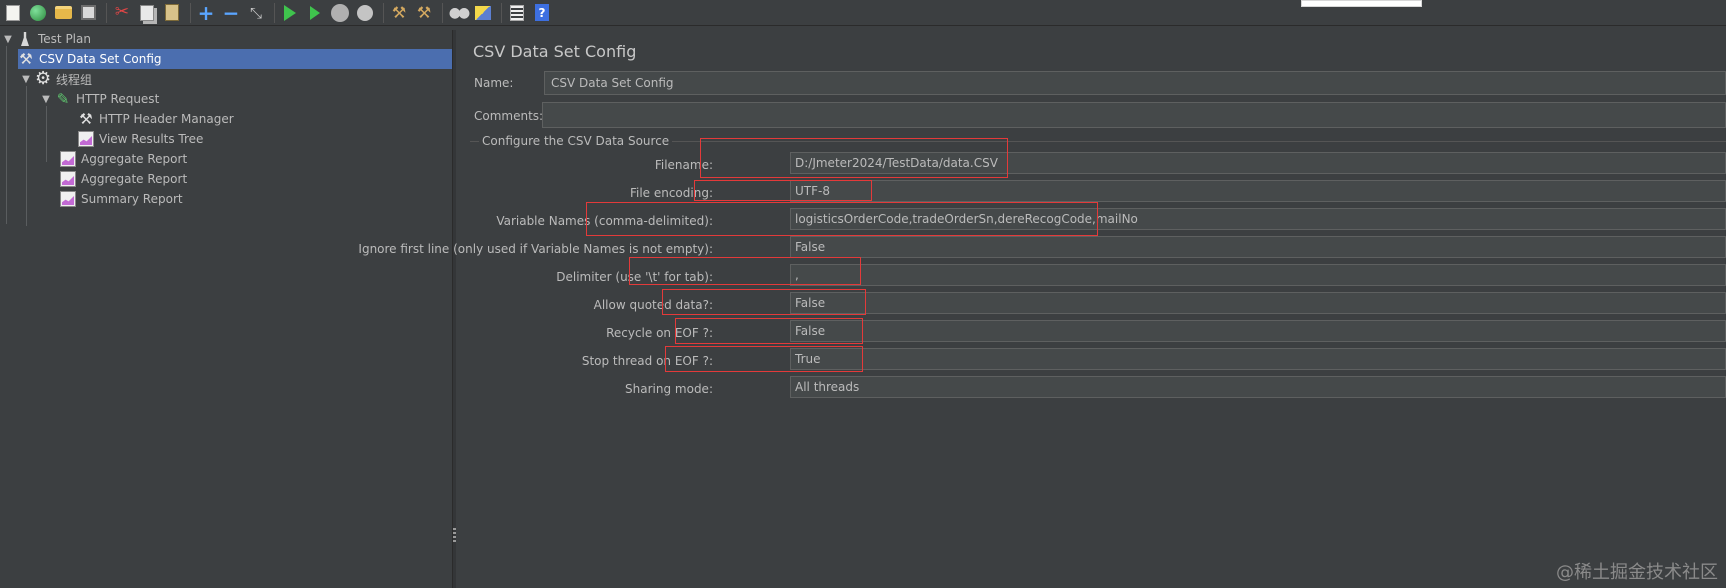 The height and width of the screenshot is (588, 1726). Describe the element at coordinates (64, 39) in the screenshot. I see `tree-item-label: Test Plan` at that location.